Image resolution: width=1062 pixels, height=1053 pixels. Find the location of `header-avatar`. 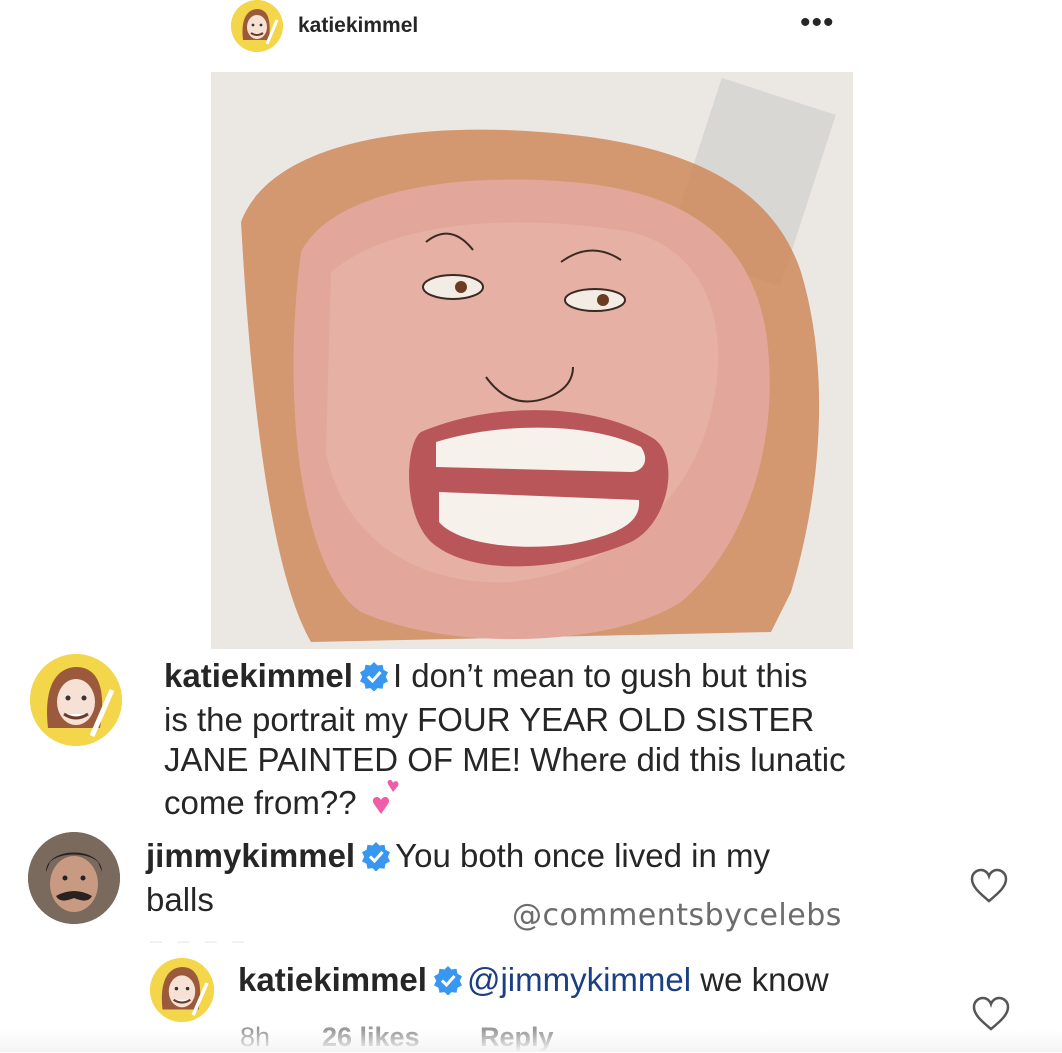

header-avatar is located at coordinates (257, 26).